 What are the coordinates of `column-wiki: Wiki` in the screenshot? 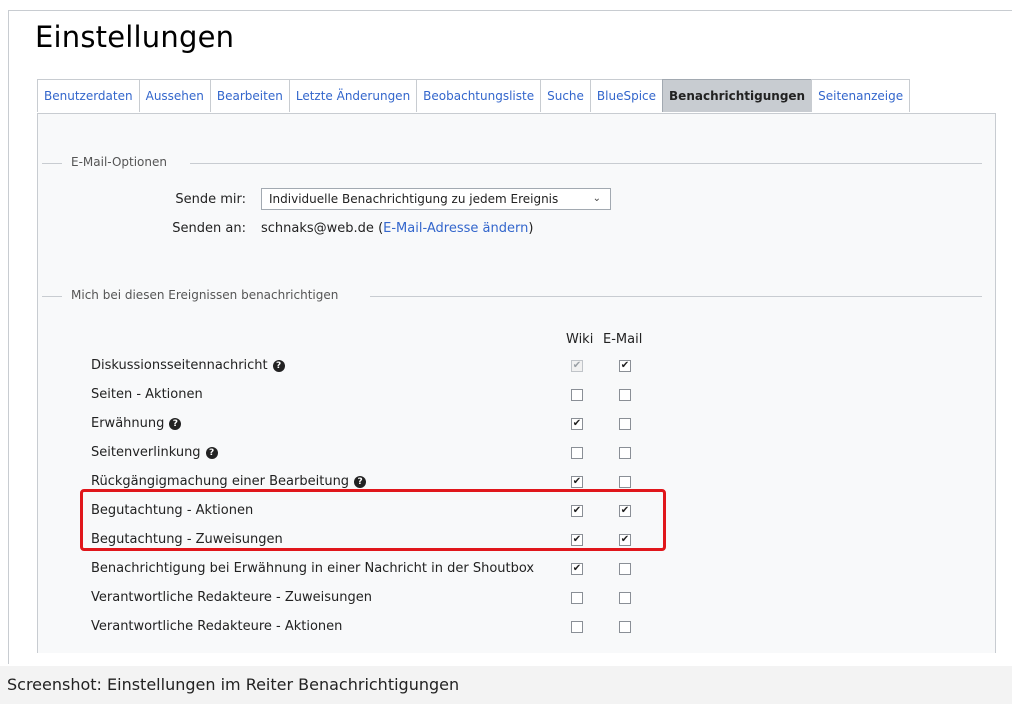 It's located at (580, 339).